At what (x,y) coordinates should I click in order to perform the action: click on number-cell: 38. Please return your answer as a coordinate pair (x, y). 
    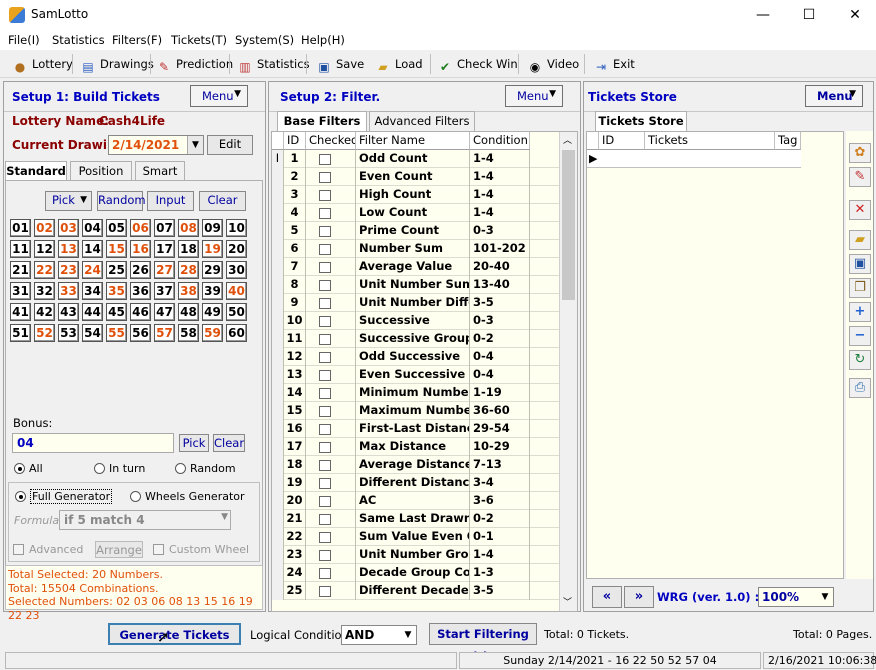
    Looking at the image, I should click on (188, 291).